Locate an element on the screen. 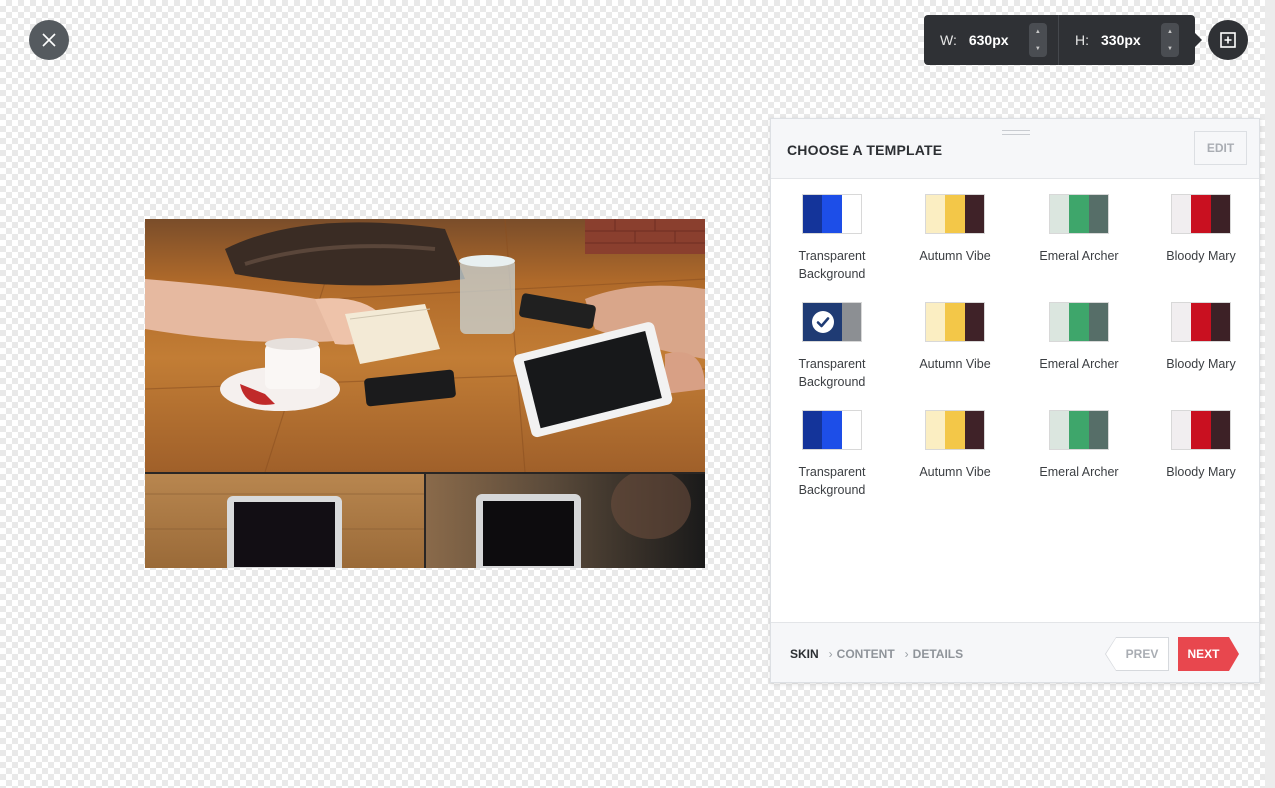 The height and width of the screenshot is (788, 1275). template-option-selected: Transparent Background is located at coordinates (832, 341).